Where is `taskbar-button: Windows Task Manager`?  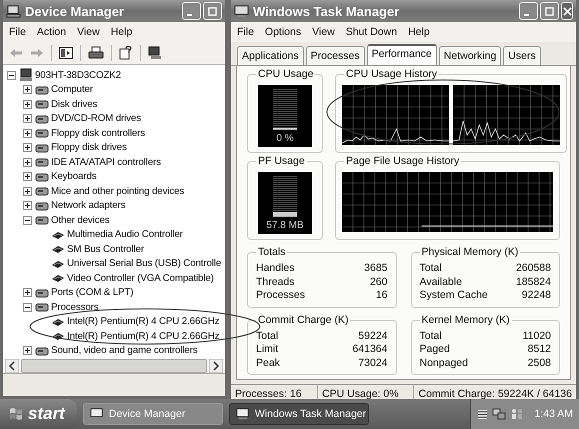 taskbar-button: Windows Task Manager is located at coordinates (298, 414).